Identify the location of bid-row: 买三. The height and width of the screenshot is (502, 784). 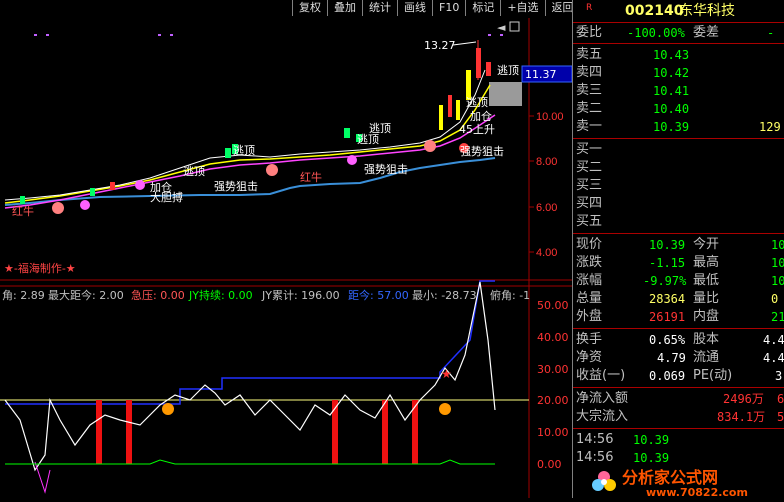
(589, 185).